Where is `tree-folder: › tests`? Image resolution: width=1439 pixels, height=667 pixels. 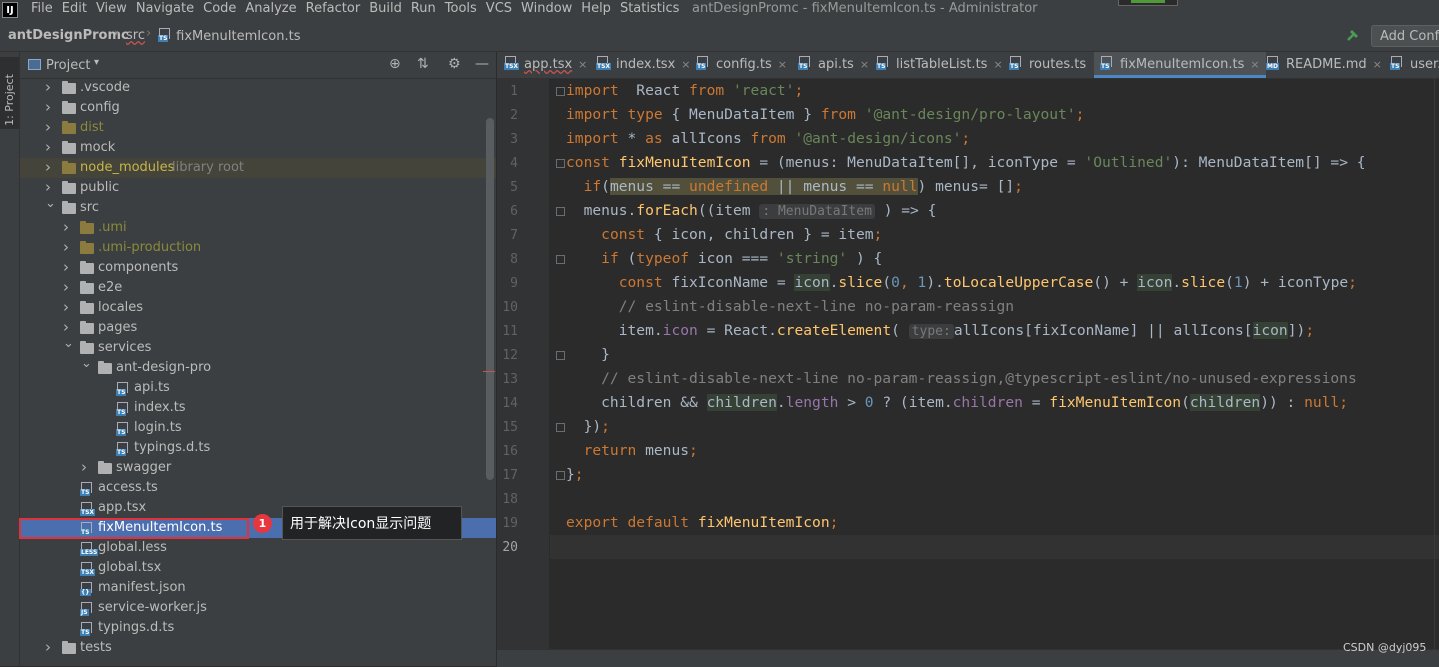
tree-folder: › tests is located at coordinates (258, 648).